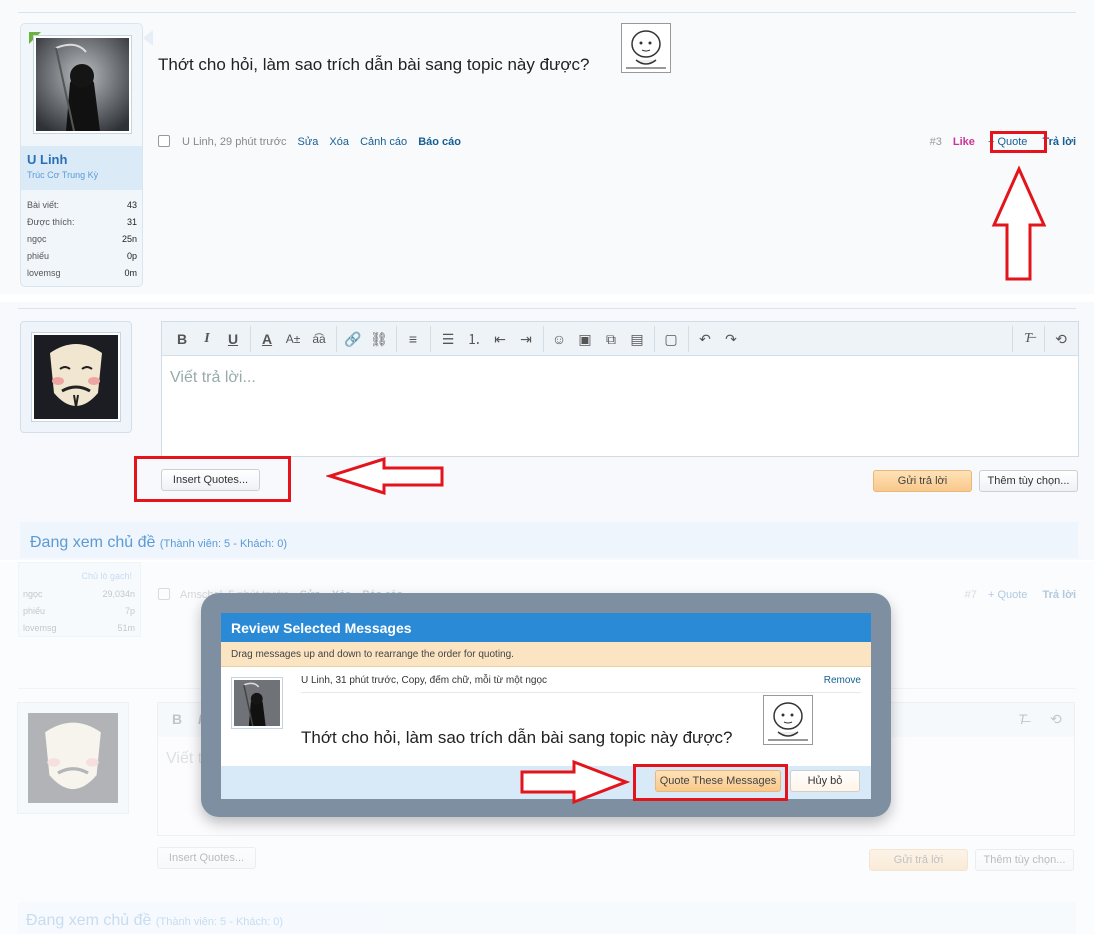  What do you see at coordinates (51, 222) in the screenshot?
I see `stat-label: Được thích:` at bounding box center [51, 222].